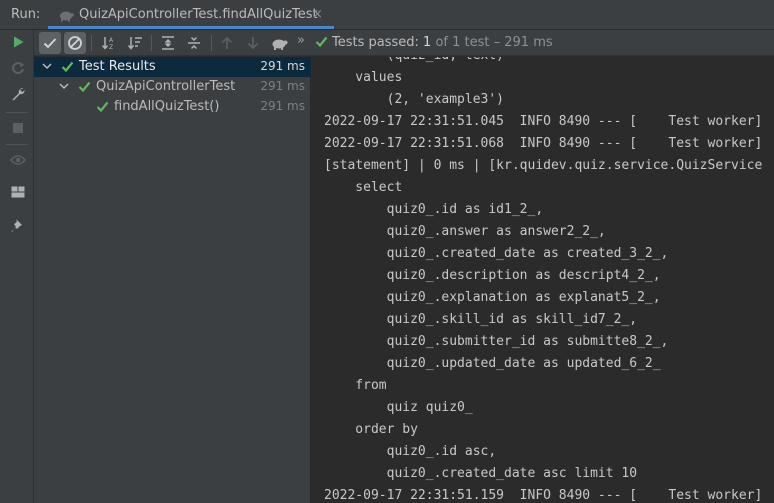  I want to click on console-line: select, so click(363, 187).